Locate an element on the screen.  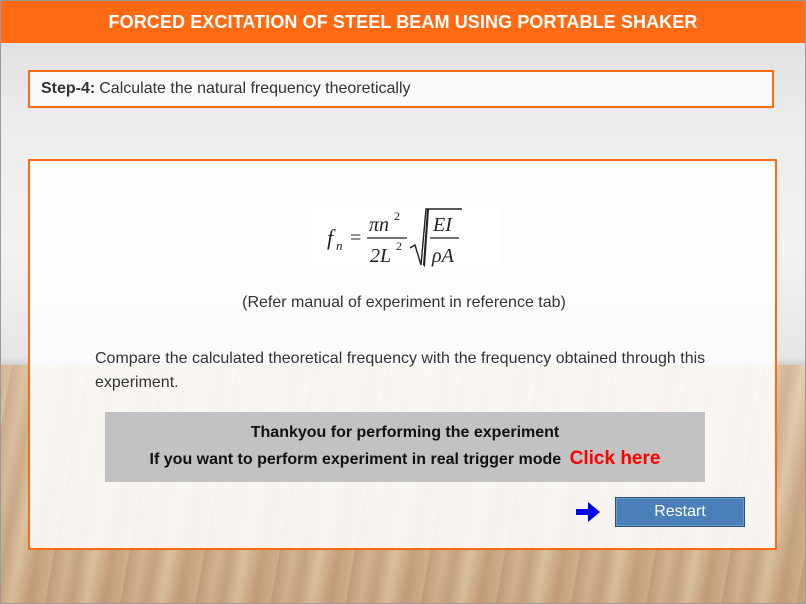
click-here-link: Click here is located at coordinates (615, 458).